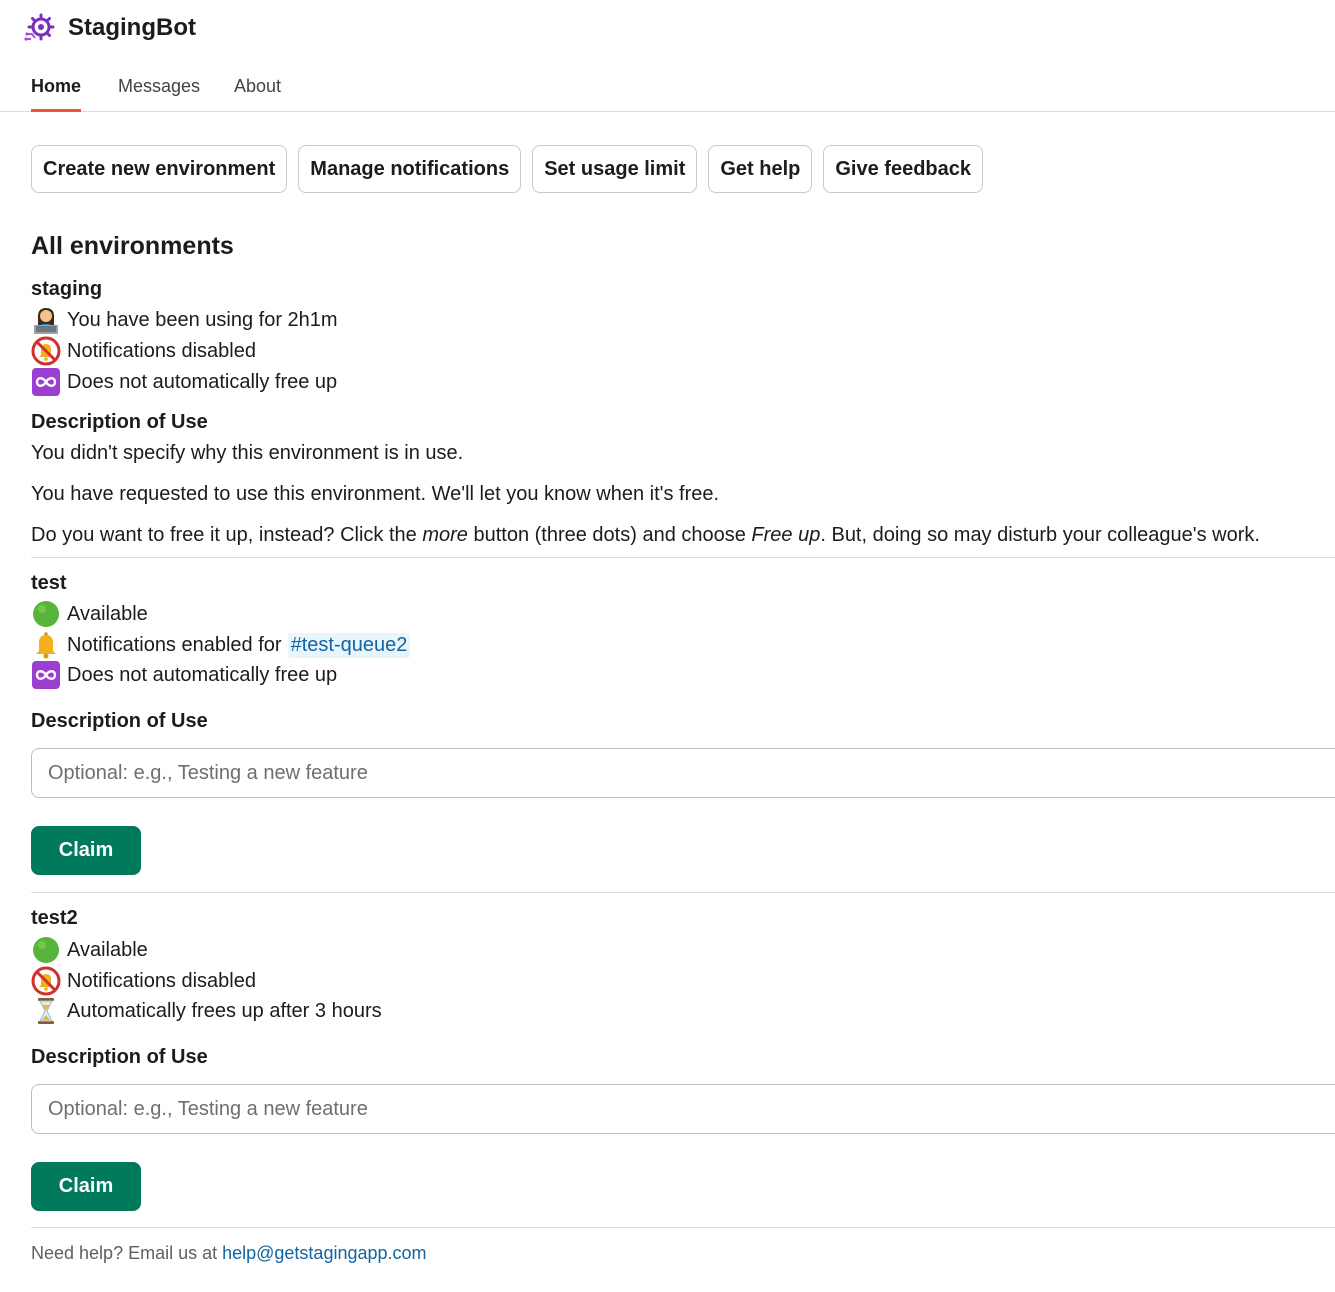  What do you see at coordinates (159, 92) in the screenshot?
I see `tab-messages: Messages` at bounding box center [159, 92].